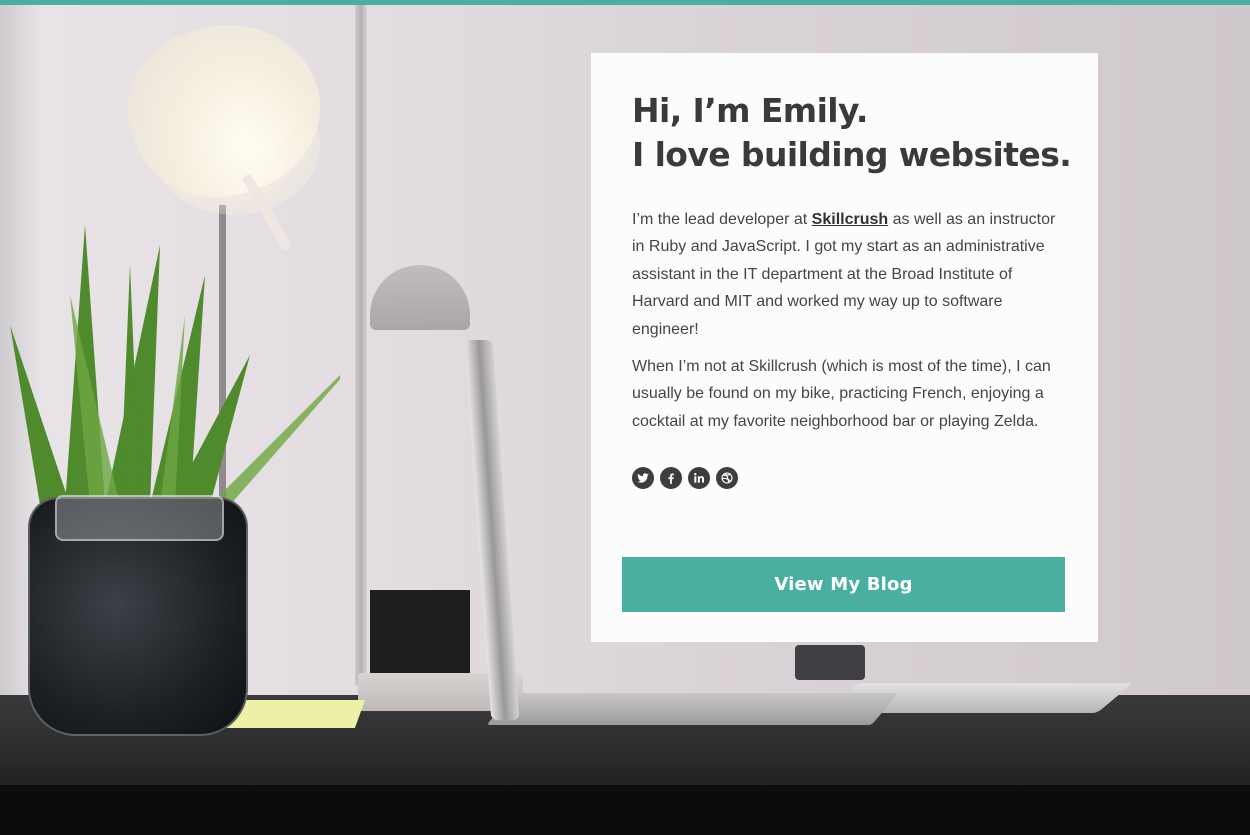  I want to click on page-title: Hi, I’m Emily. I love building websites., so click(852, 132).